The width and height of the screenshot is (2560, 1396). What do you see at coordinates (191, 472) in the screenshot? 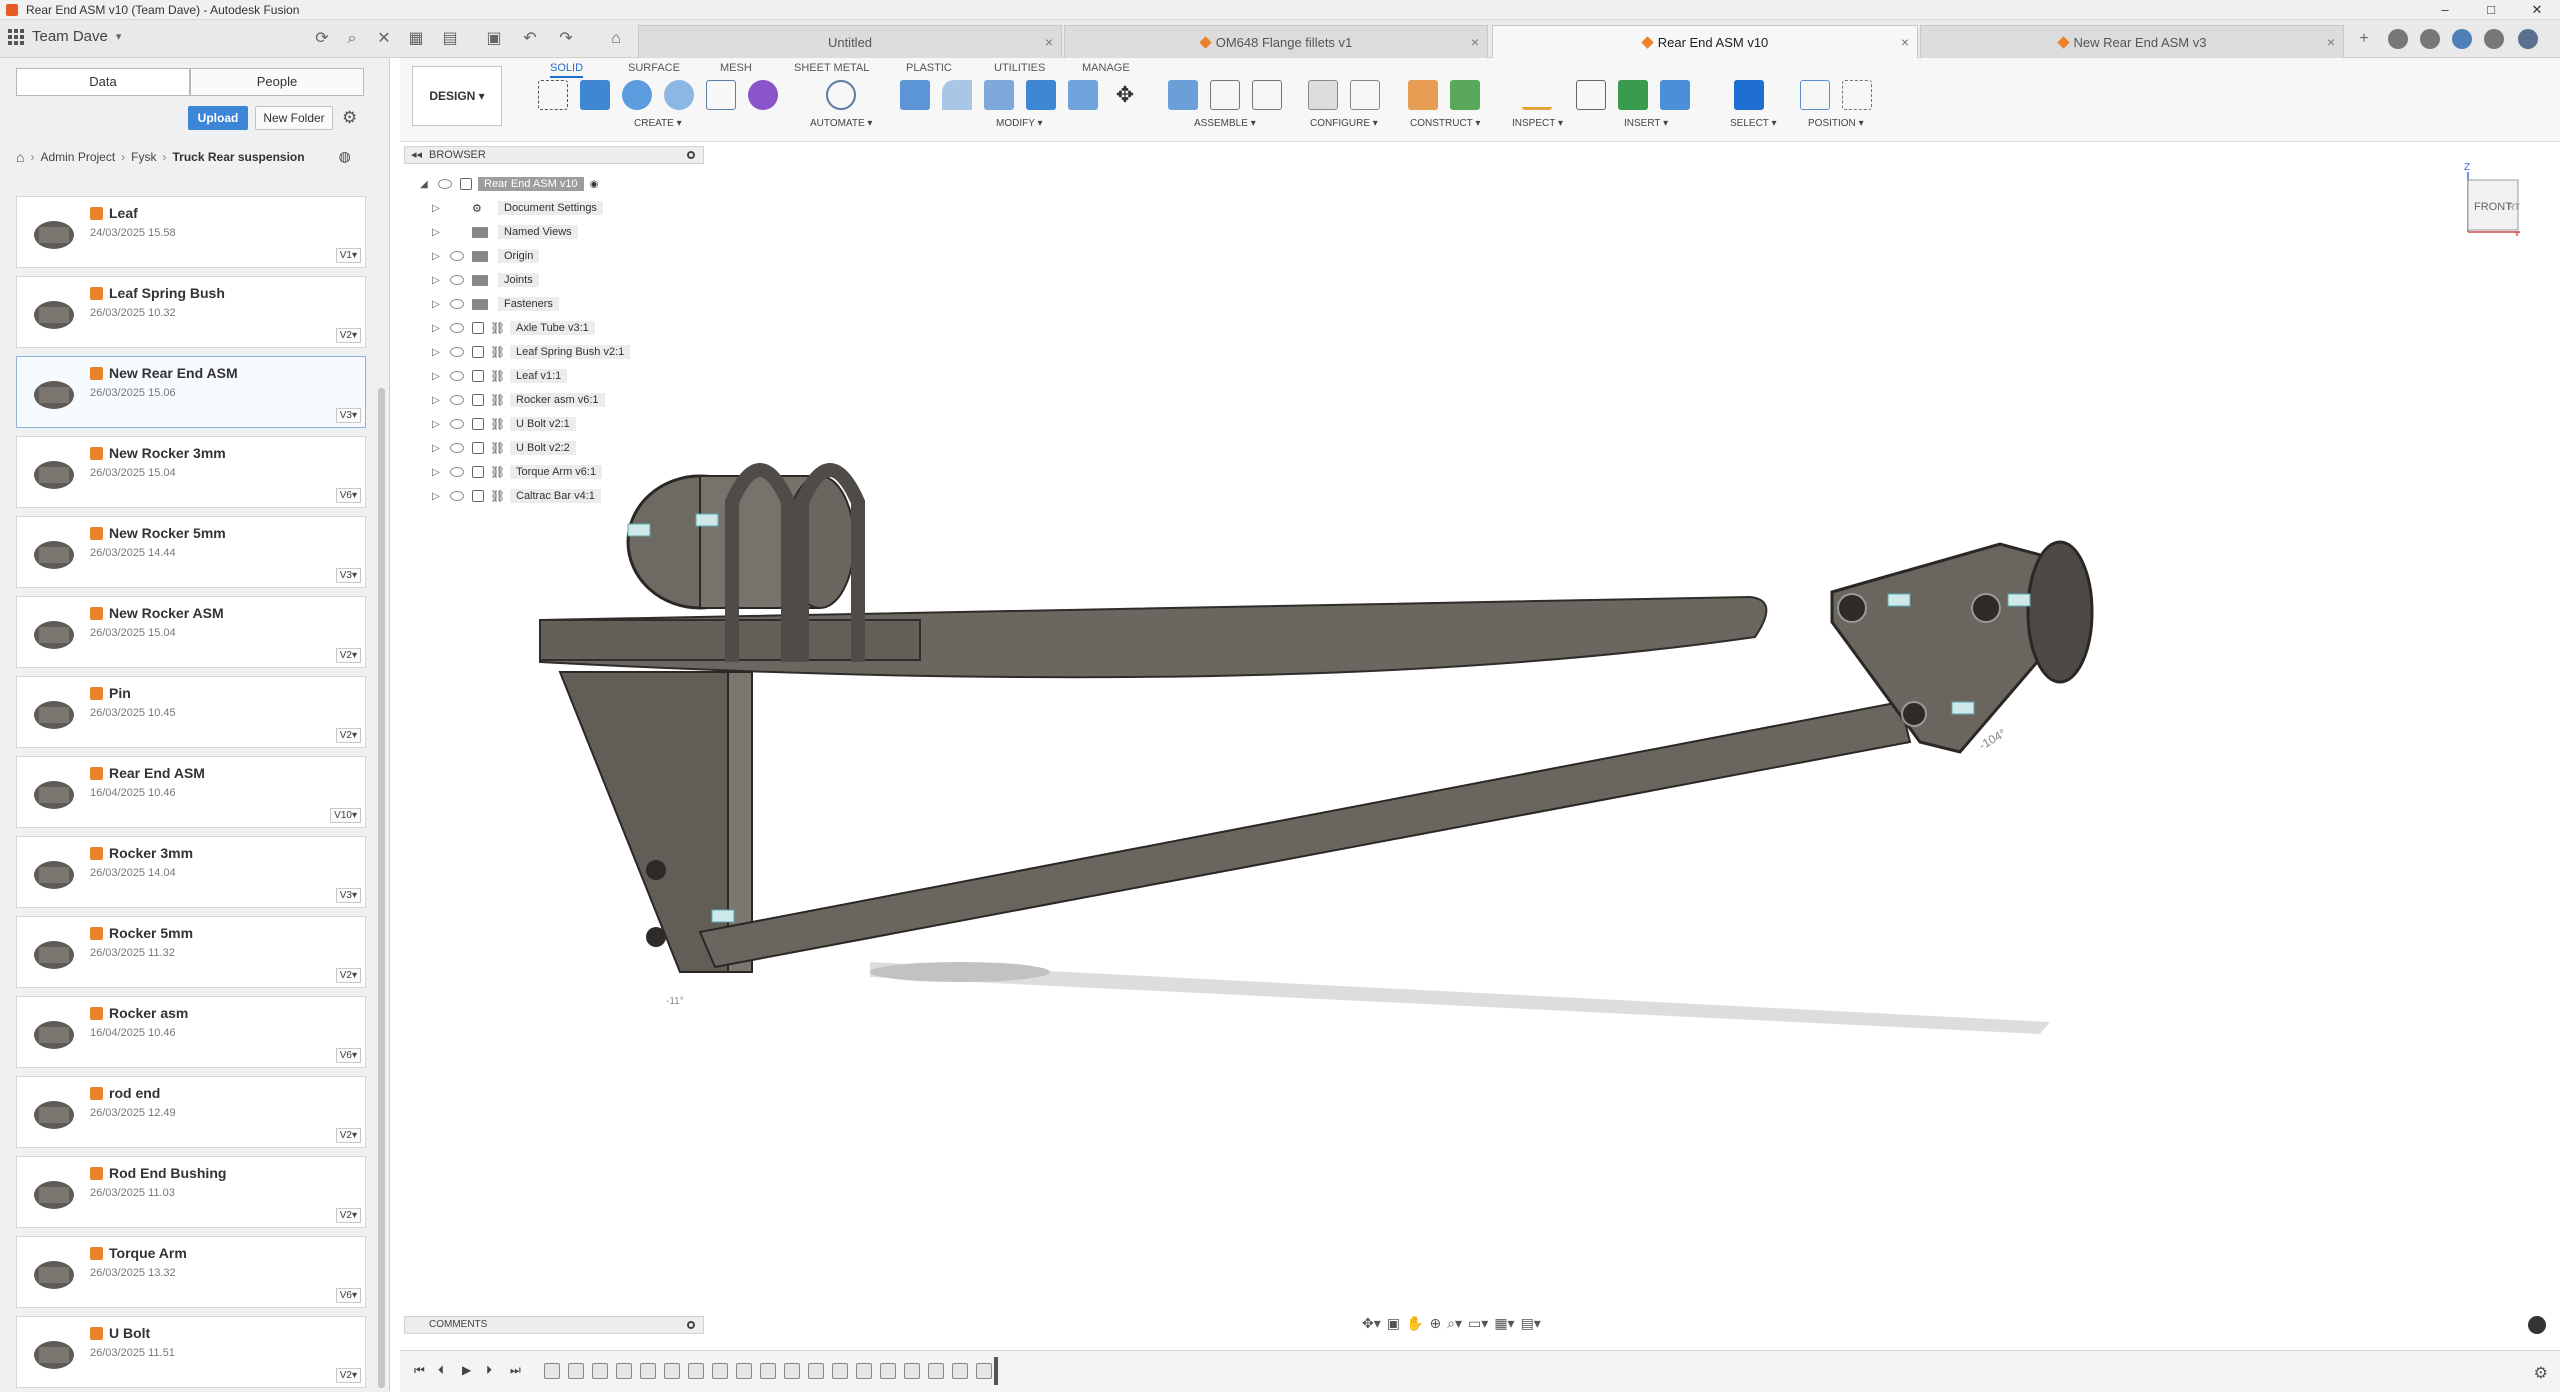
I see `file-item: New Rocker 3mm 26/03/2025 15.04 V6▾` at bounding box center [191, 472].